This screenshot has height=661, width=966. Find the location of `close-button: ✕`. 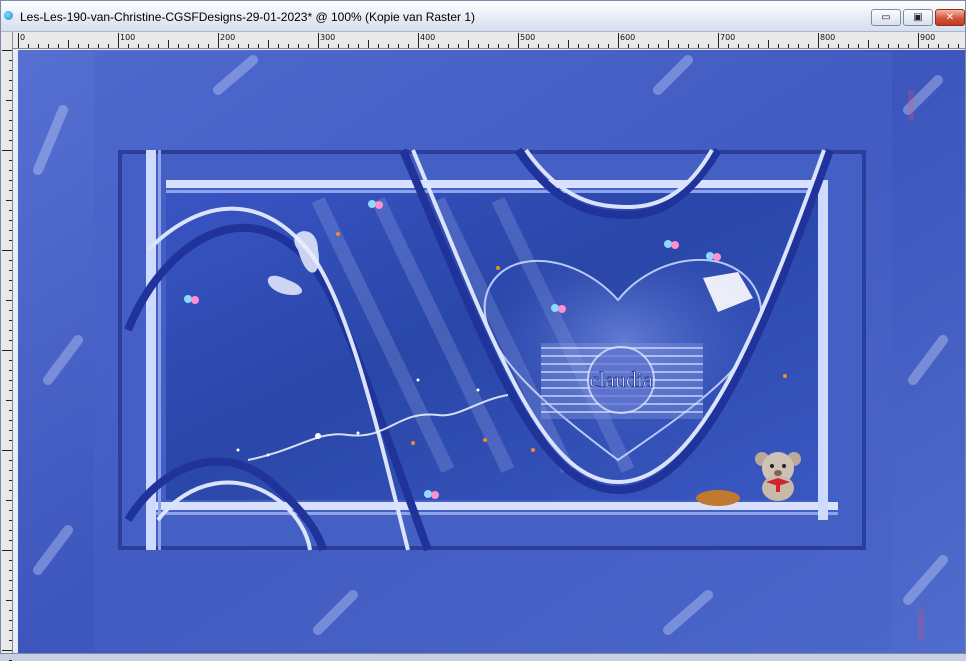

close-button: ✕ is located at coordinates (950, 17).